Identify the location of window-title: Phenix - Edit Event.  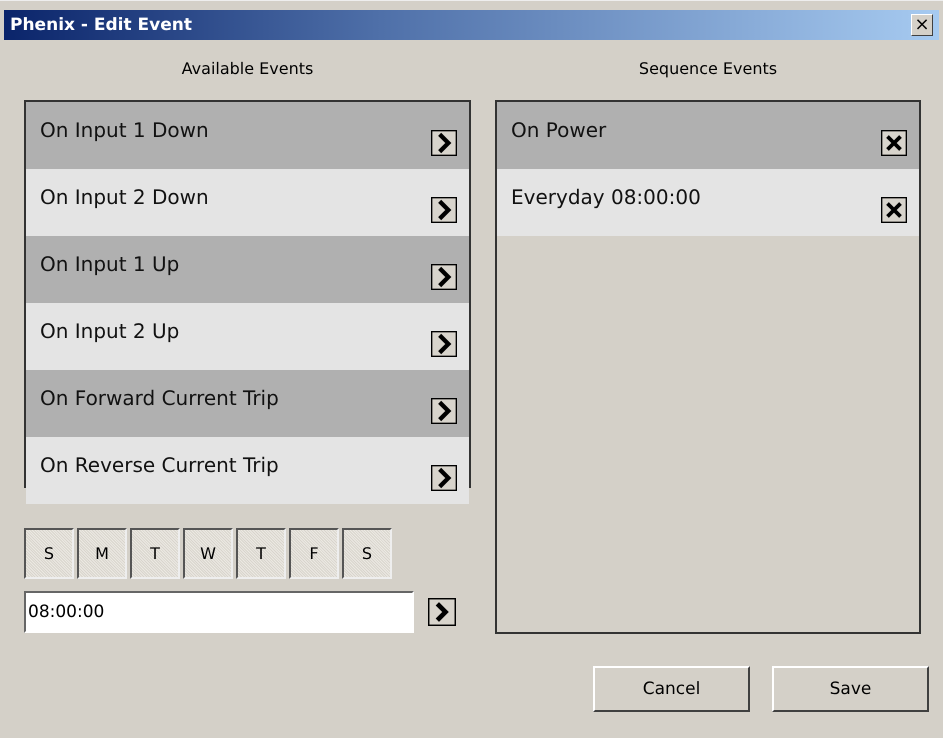
(101, 25).